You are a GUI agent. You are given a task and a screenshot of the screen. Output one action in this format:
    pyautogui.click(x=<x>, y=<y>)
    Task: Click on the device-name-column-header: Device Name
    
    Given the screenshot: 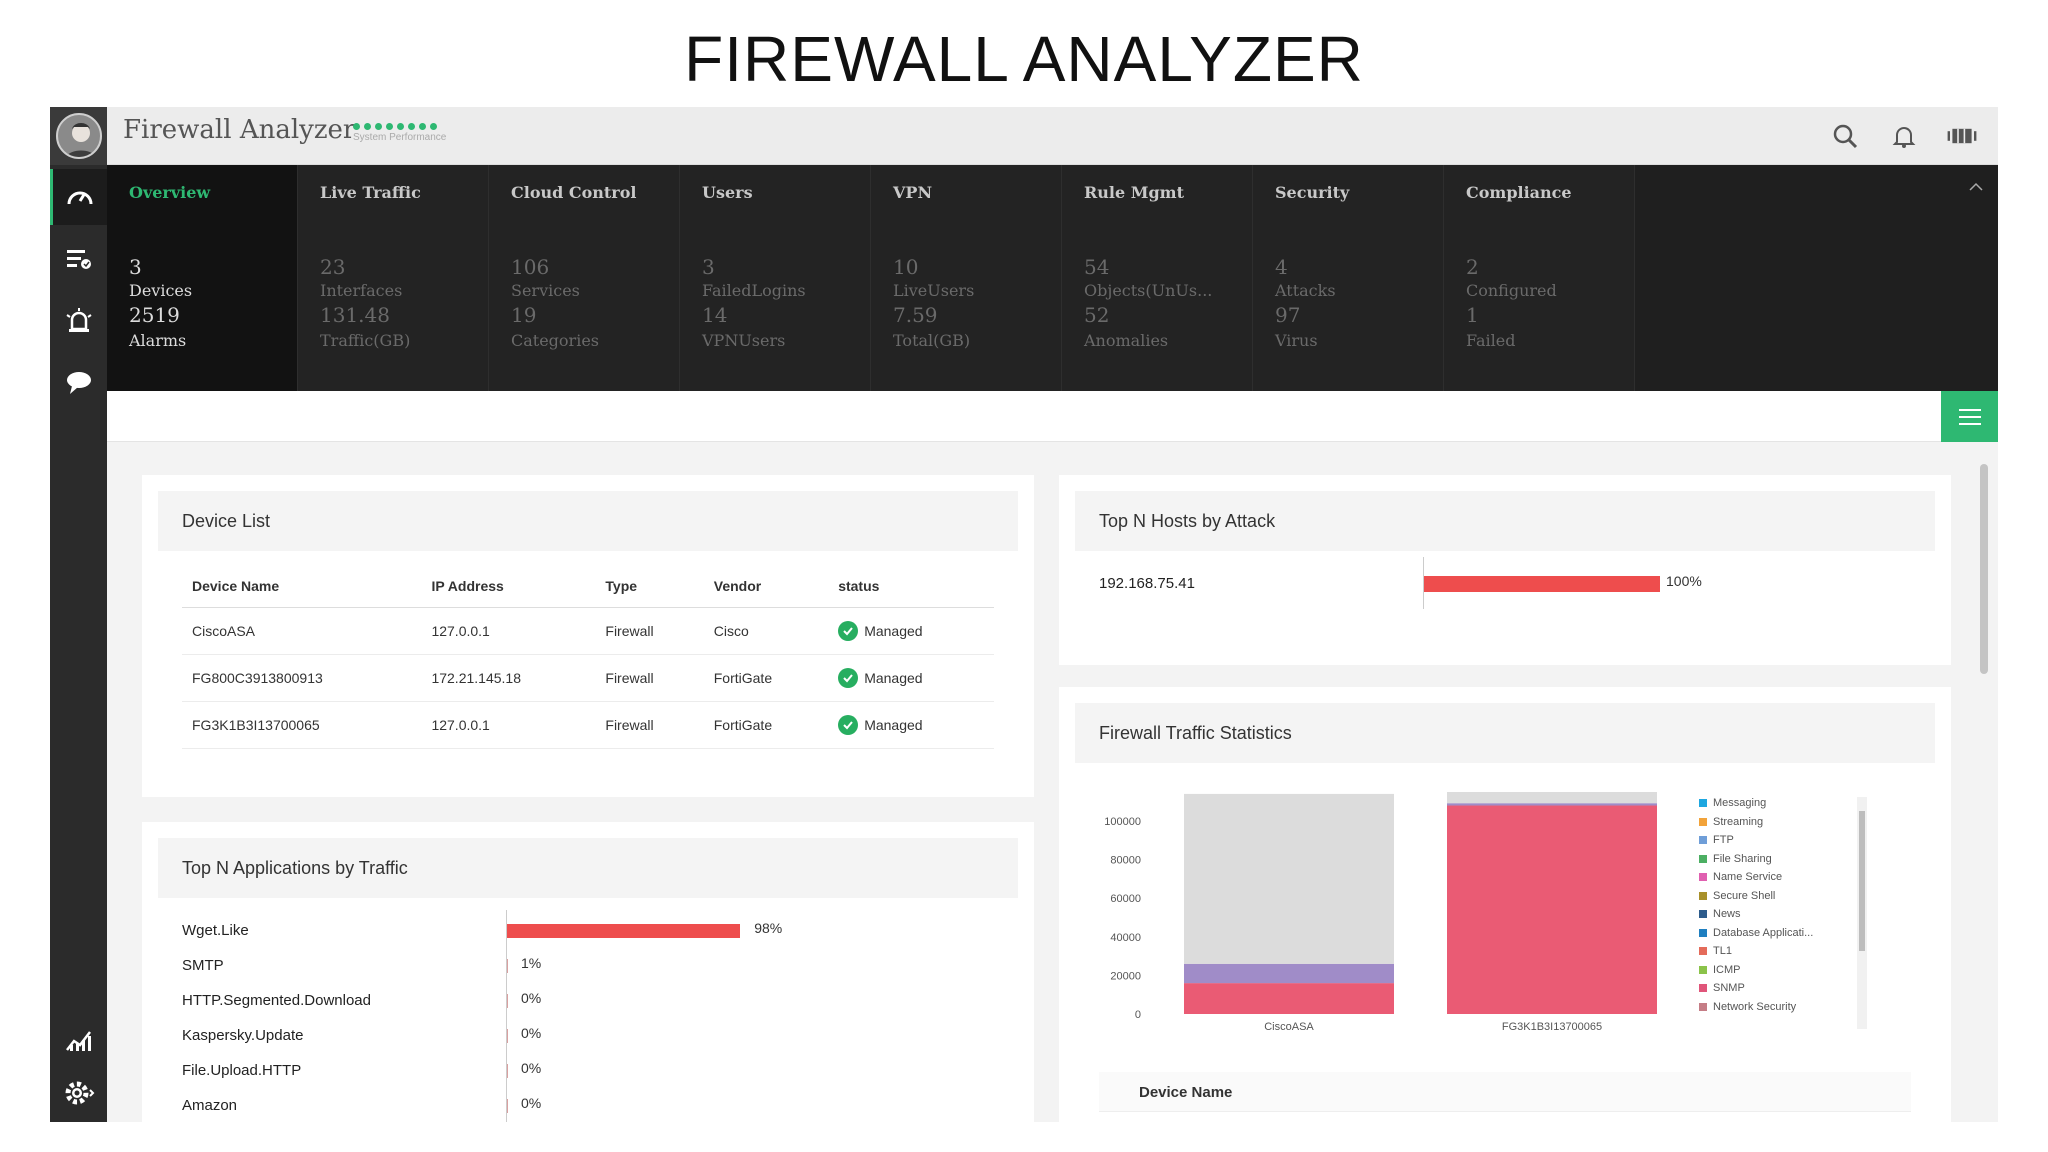 What is the action you would take?
    pyautogui.click(x=1185, y=1092)
    